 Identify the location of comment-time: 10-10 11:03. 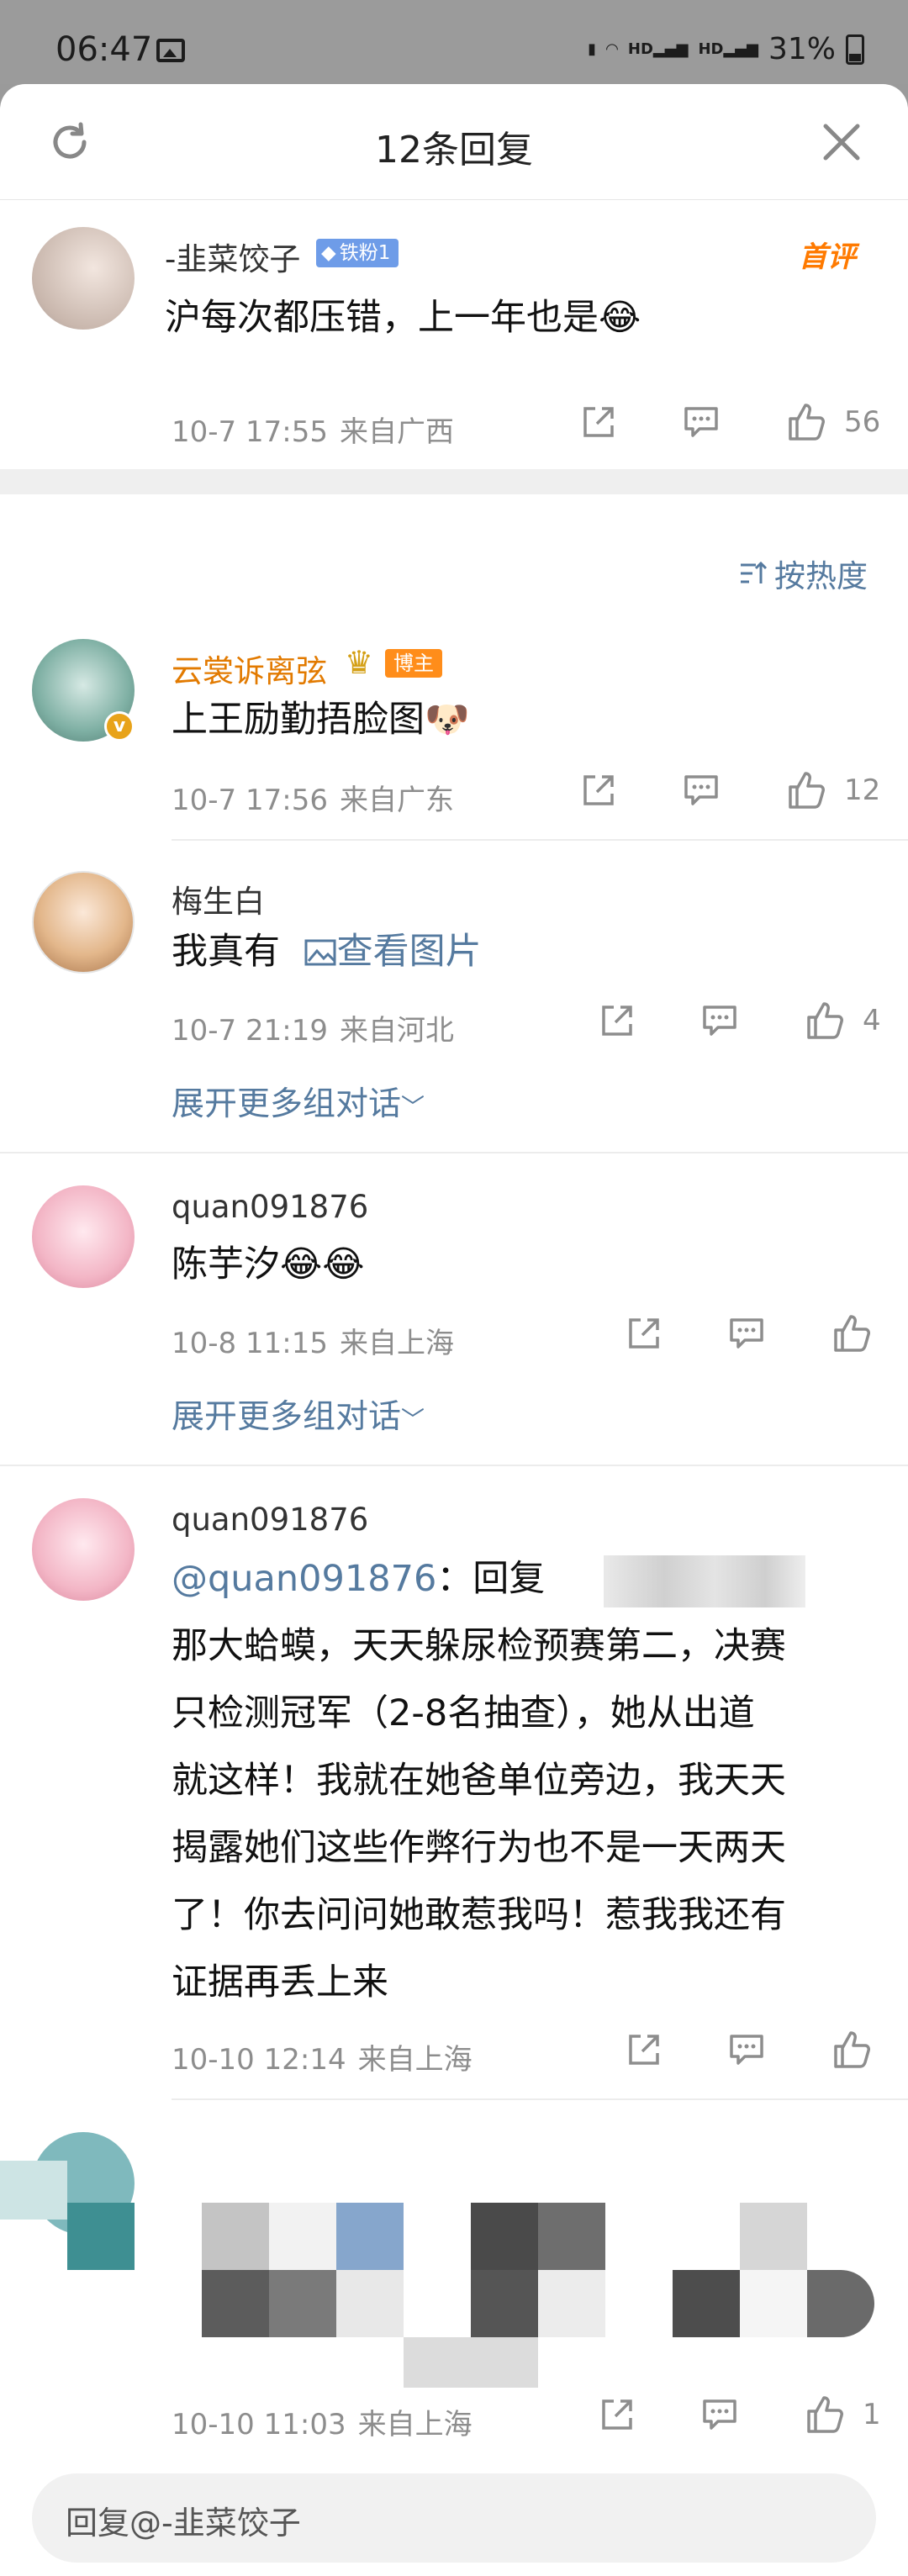
(259, 2424).